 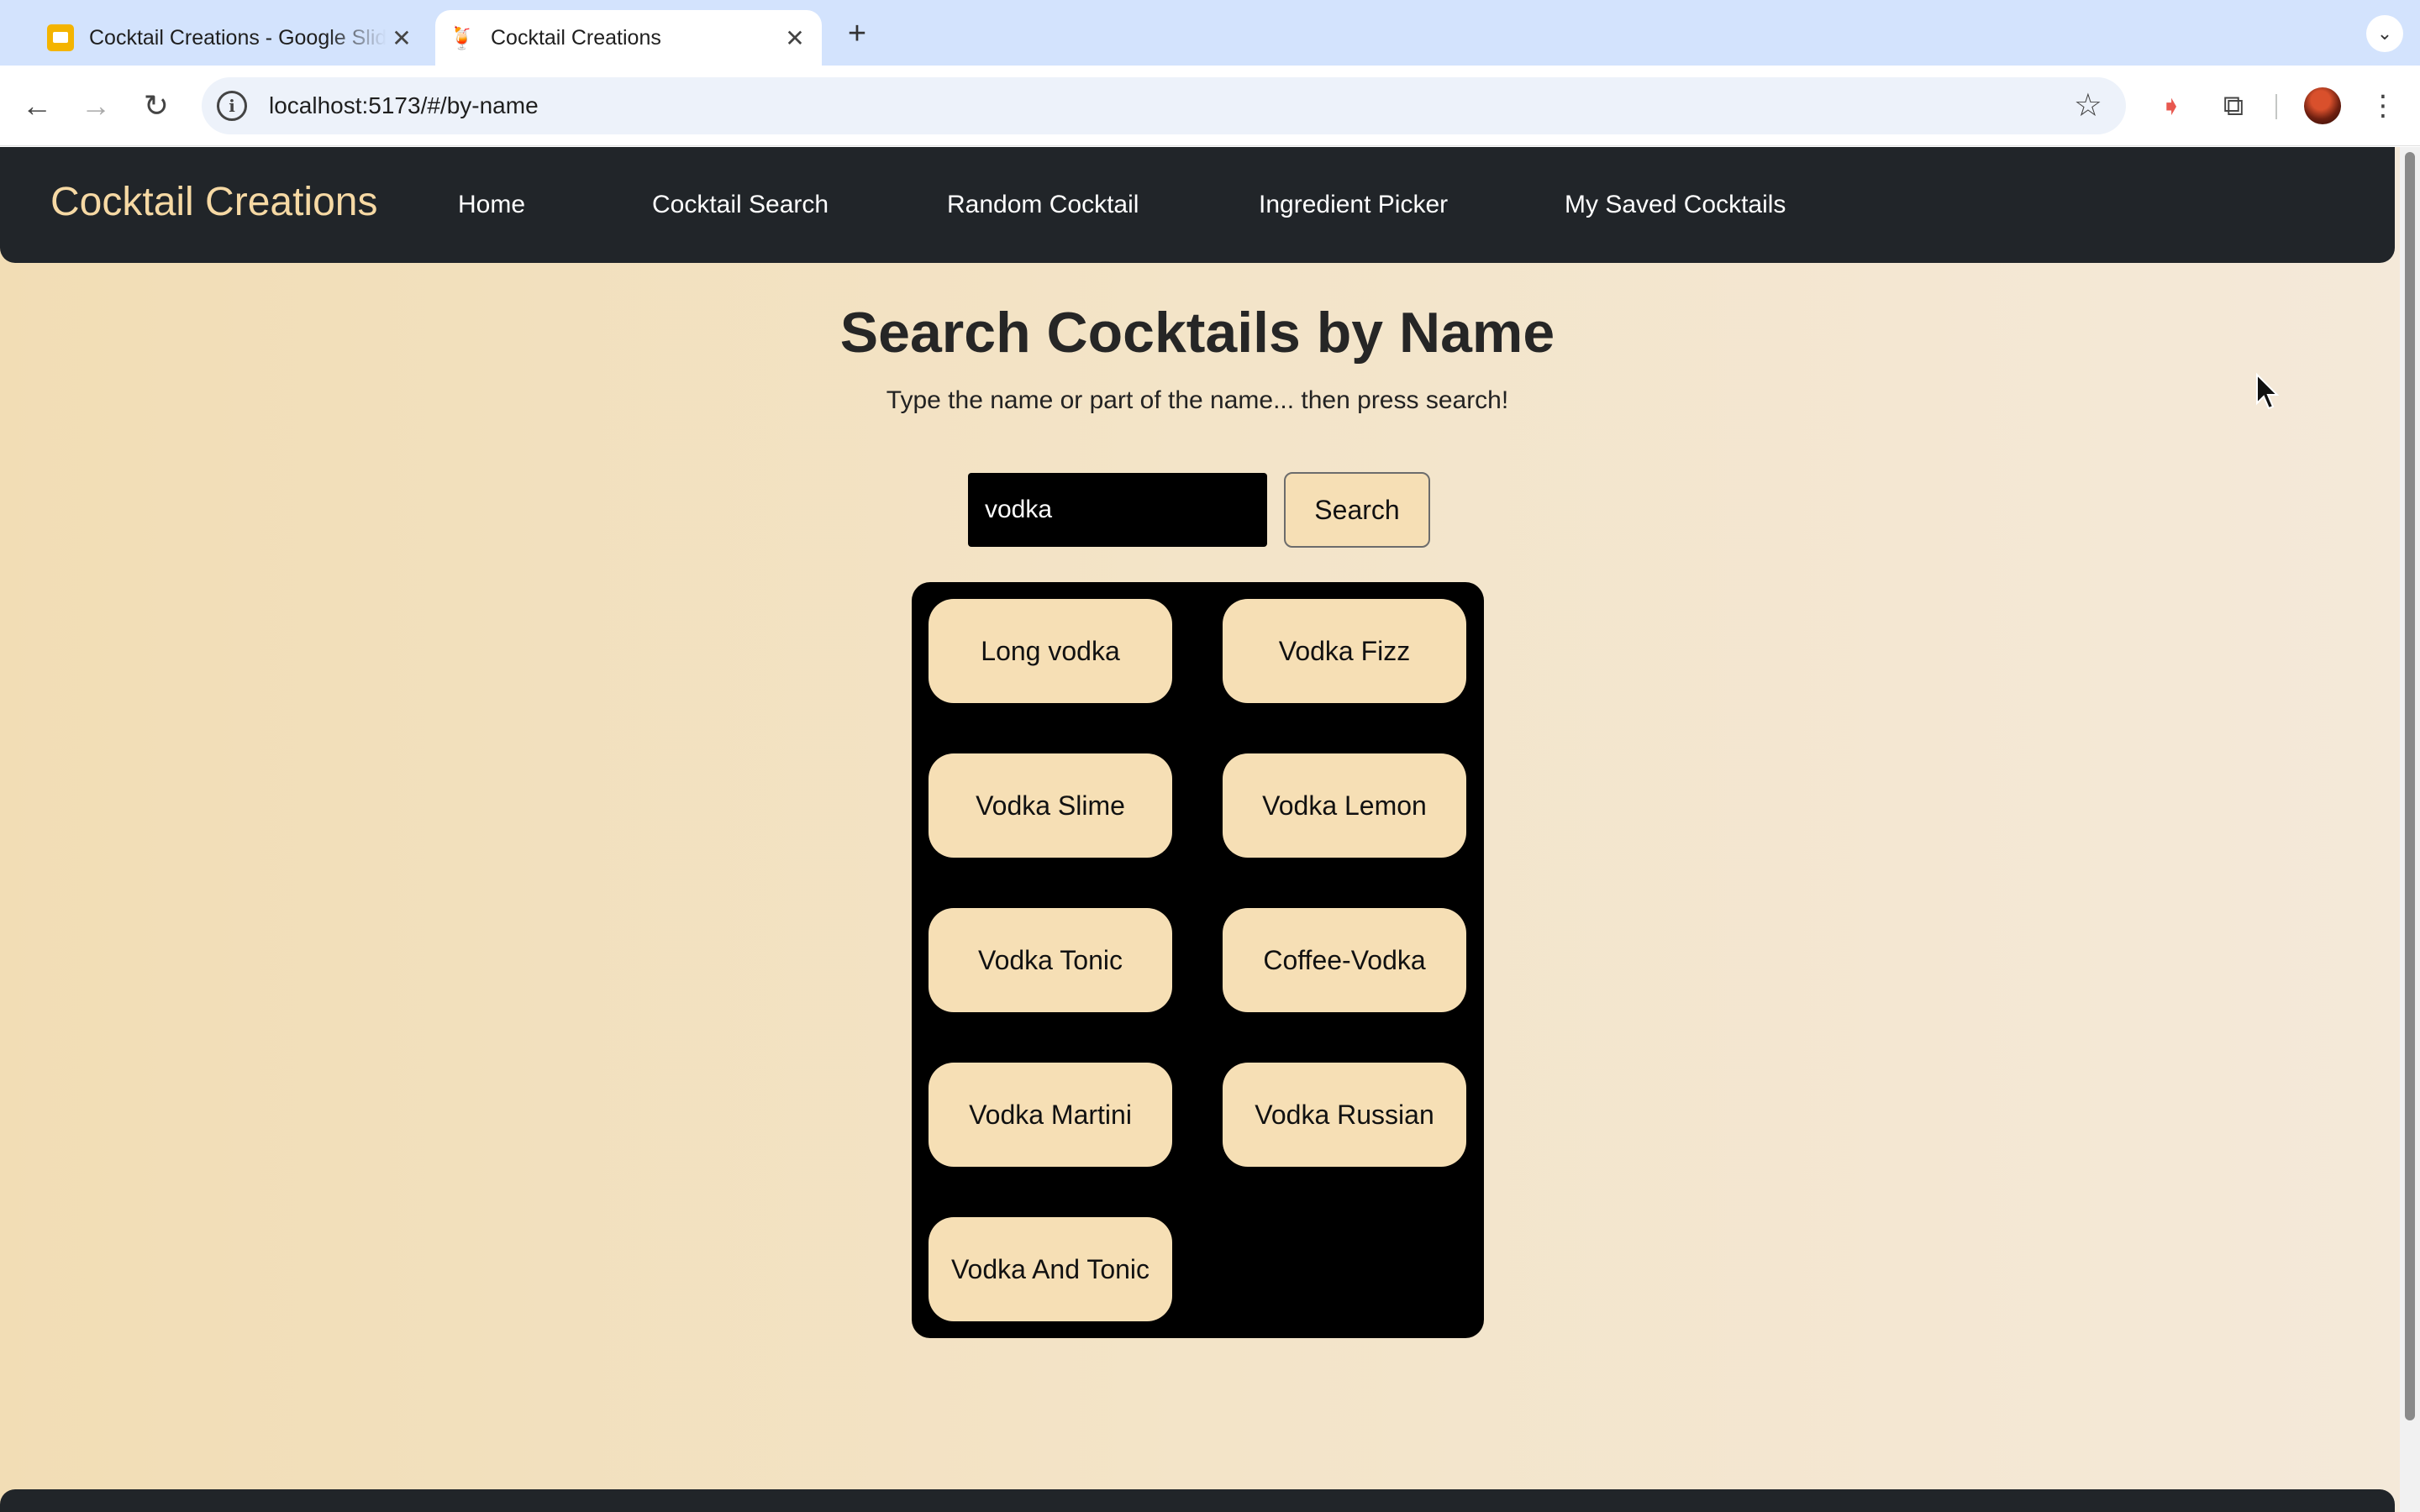 What do you see at coordinates (1345, 805) in the screenshot?
I see `result-item: Vodka Lemon` at bounding box center [1345, 805].